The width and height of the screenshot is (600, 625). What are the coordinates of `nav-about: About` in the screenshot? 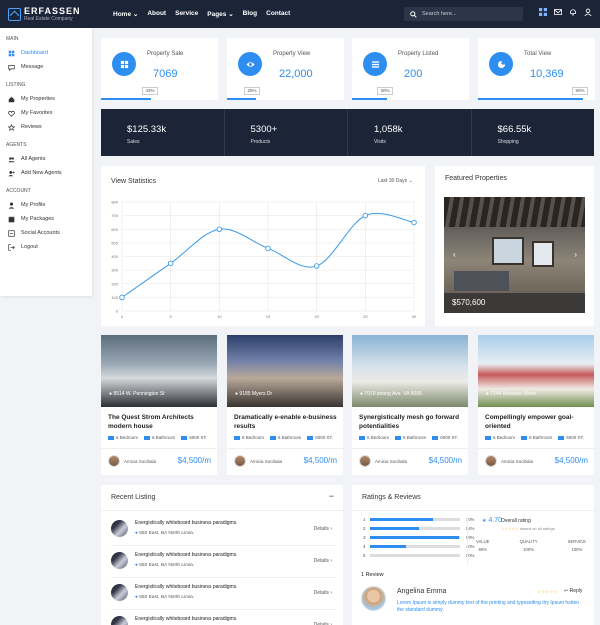 It's located at (156, 14).